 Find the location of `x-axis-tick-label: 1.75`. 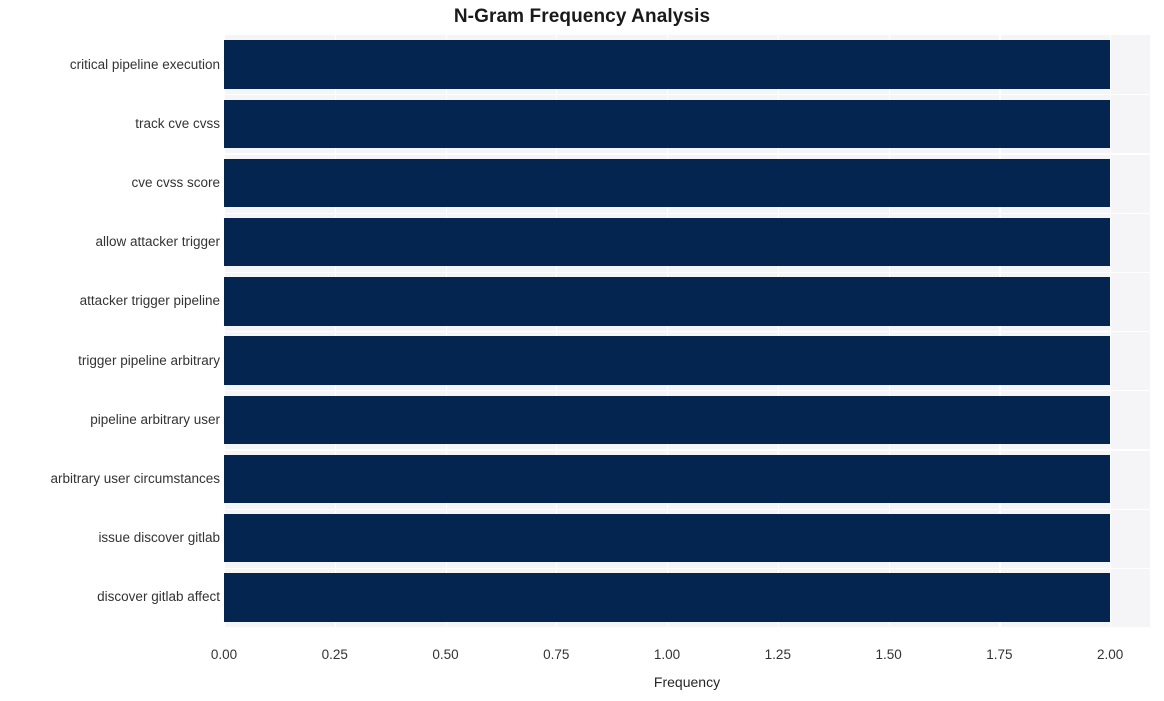

x-axis-tick-label: 1.75 is located at coordinates (999, 654).